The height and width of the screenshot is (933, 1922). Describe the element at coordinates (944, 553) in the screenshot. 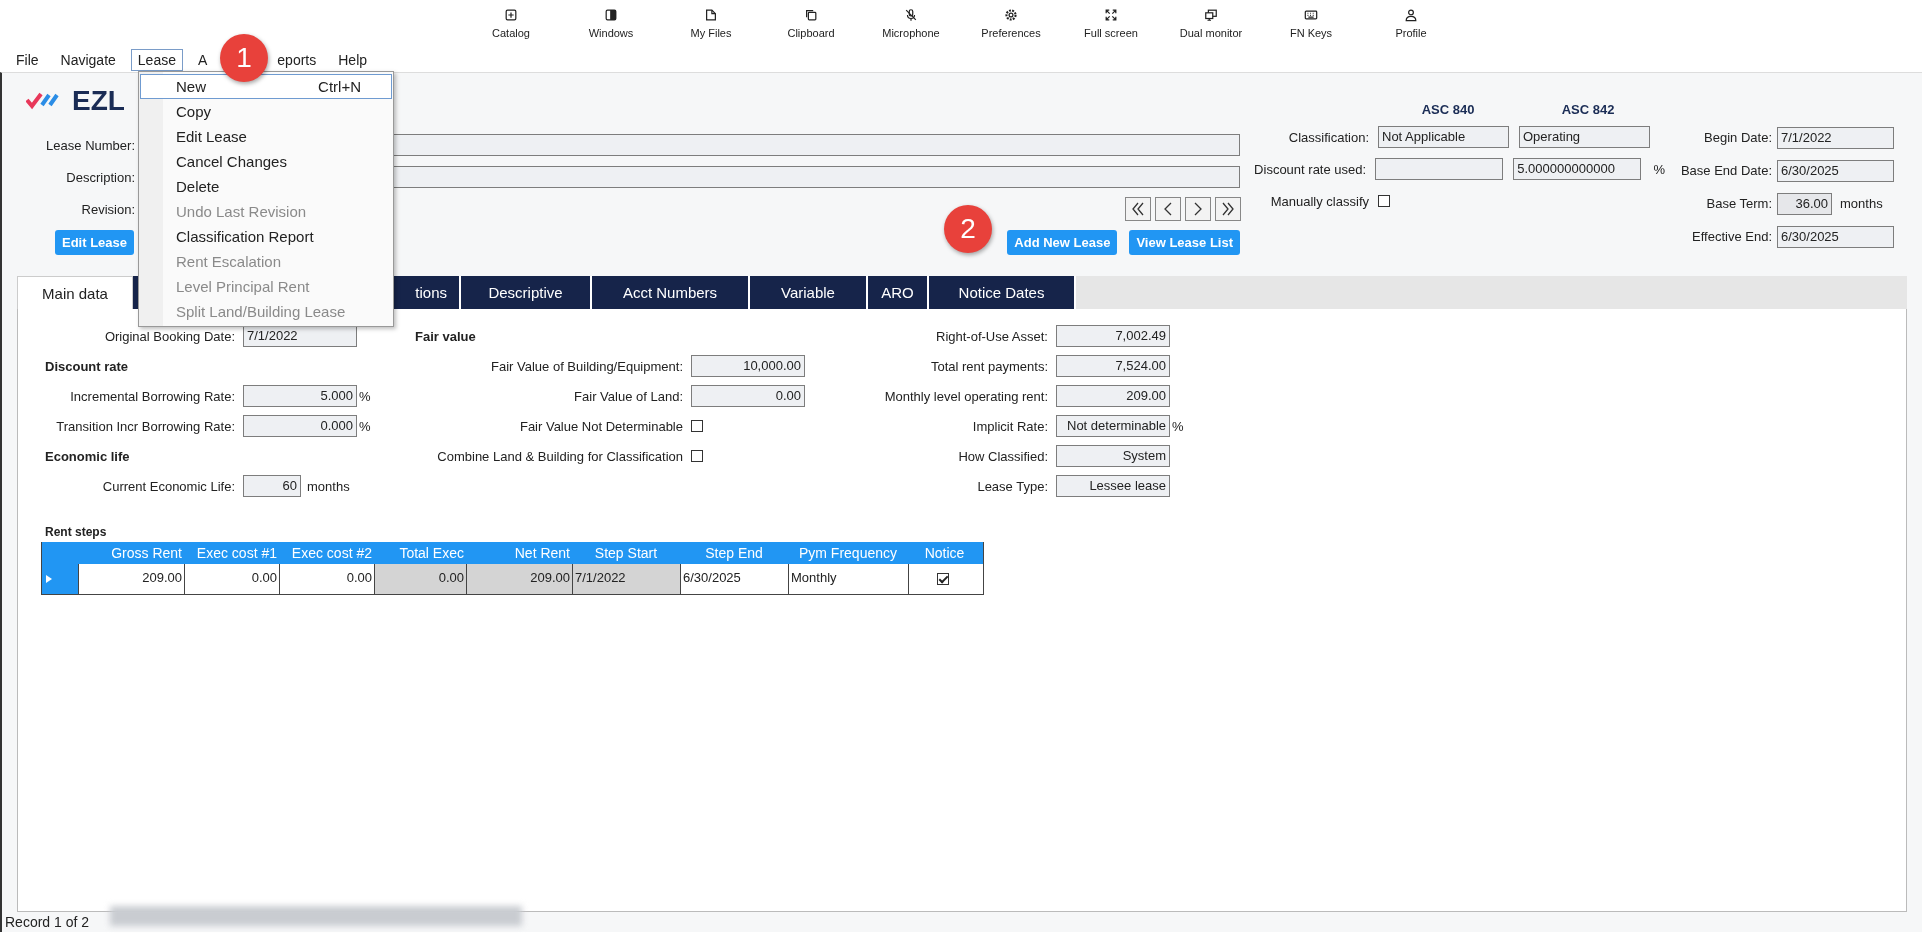

I see `column-header: Notice` at that location.